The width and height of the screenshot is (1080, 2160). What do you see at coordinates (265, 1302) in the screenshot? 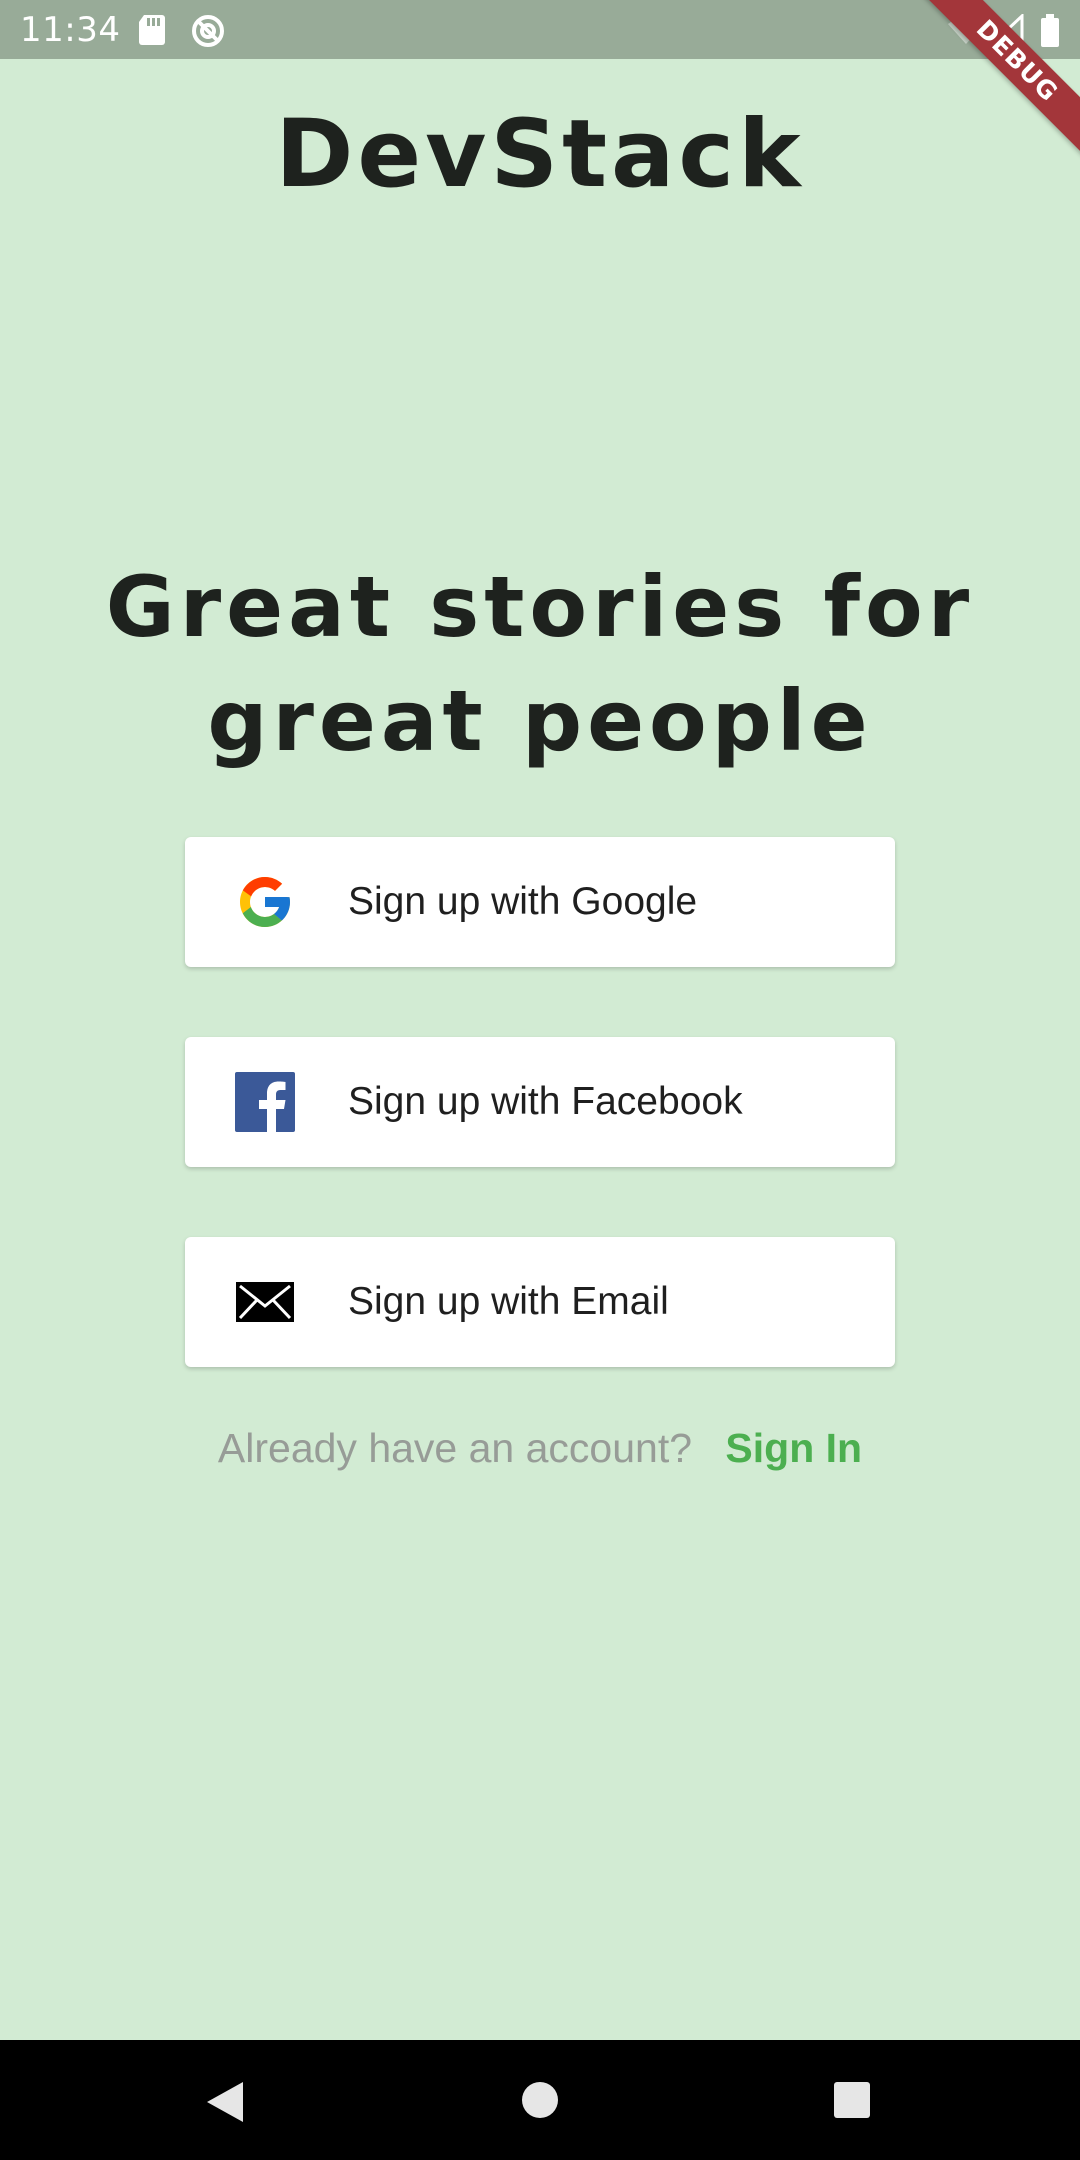
I see `mail-icon` at bounding box center [265, 1302].